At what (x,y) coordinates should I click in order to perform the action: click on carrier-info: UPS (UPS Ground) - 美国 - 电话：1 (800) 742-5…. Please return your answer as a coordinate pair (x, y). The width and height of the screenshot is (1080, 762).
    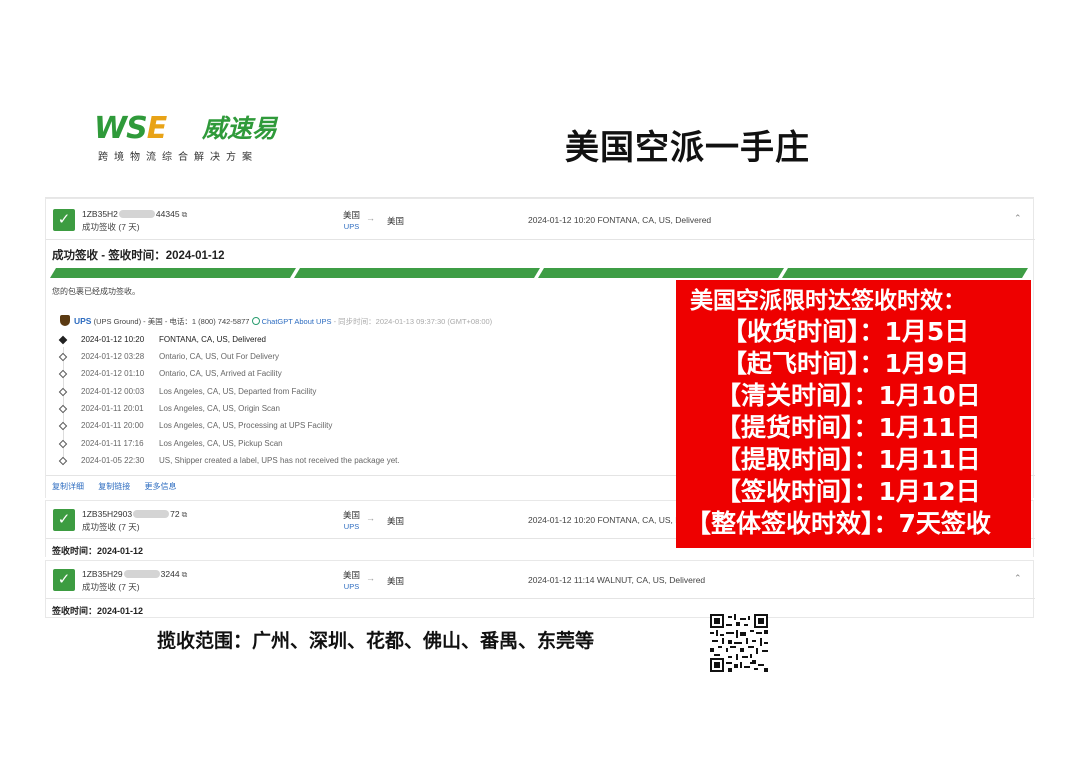
    Looking at the image, I should click on (276, 321).